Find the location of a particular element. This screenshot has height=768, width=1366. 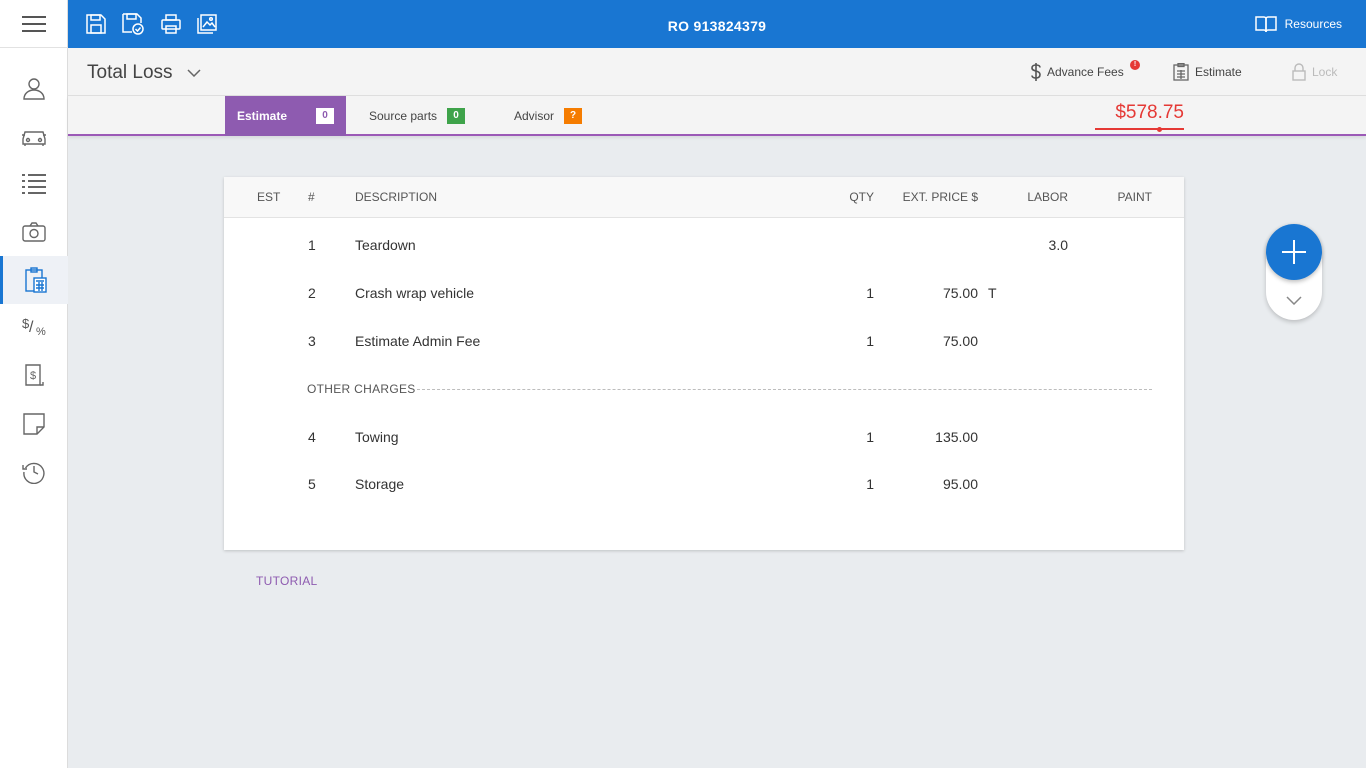

line-number: 2 is located at coordinates (312, 293).